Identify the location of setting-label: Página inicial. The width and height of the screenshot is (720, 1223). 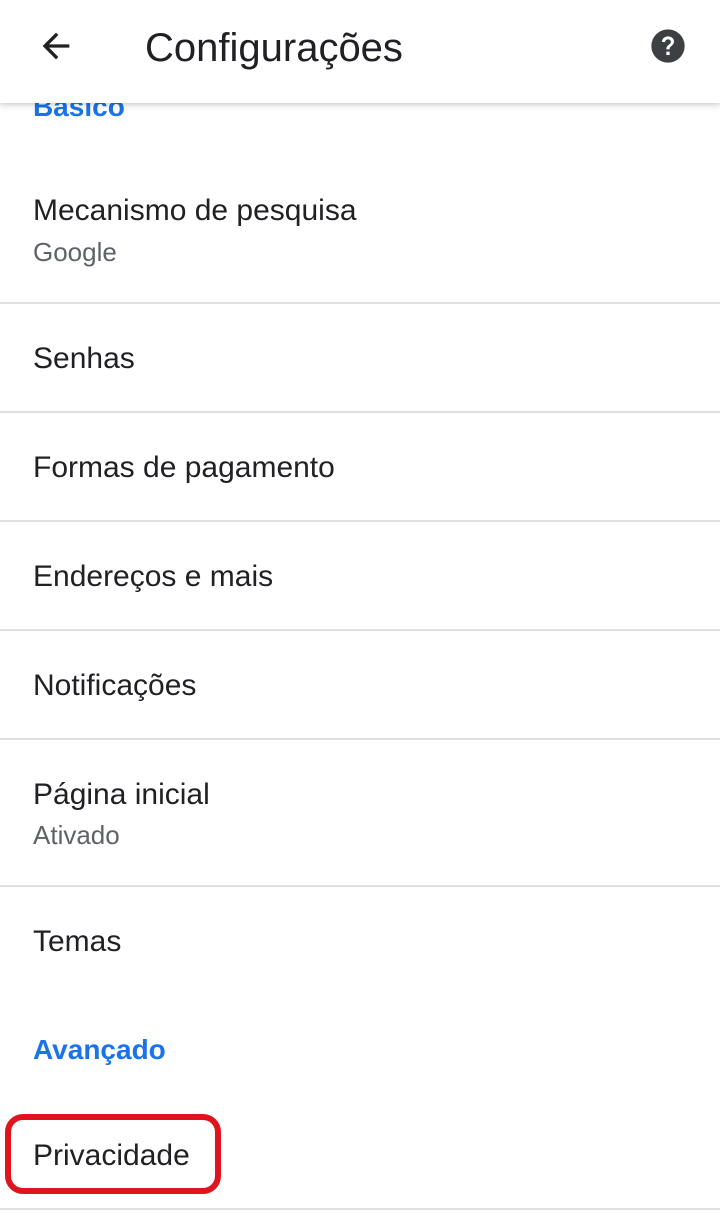
(121, 794).